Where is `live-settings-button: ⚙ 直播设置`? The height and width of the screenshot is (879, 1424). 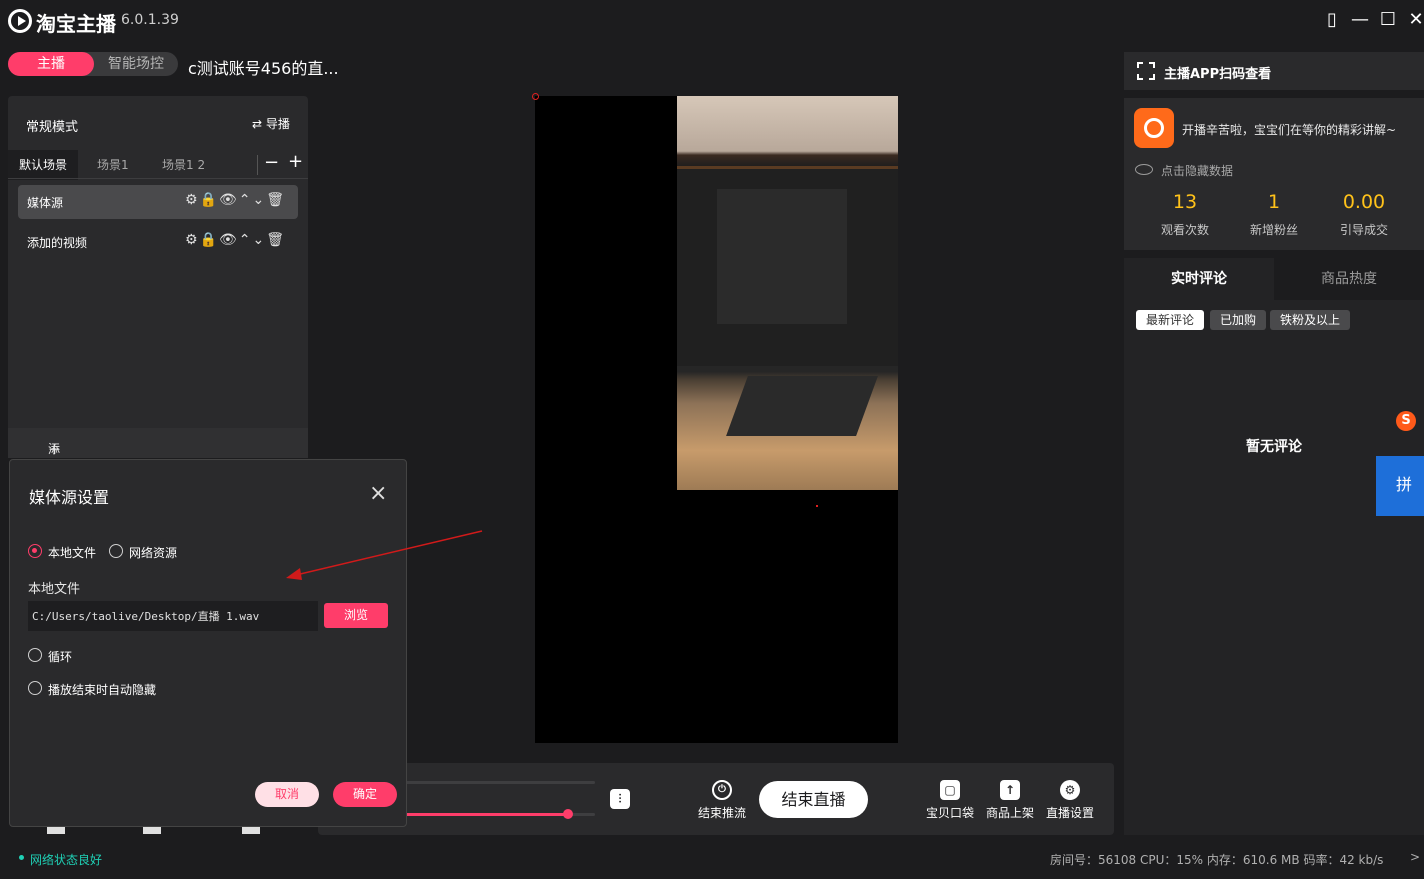
live-settings-button: ⚙ 直播设置 is located at coordinates (1070, 800).